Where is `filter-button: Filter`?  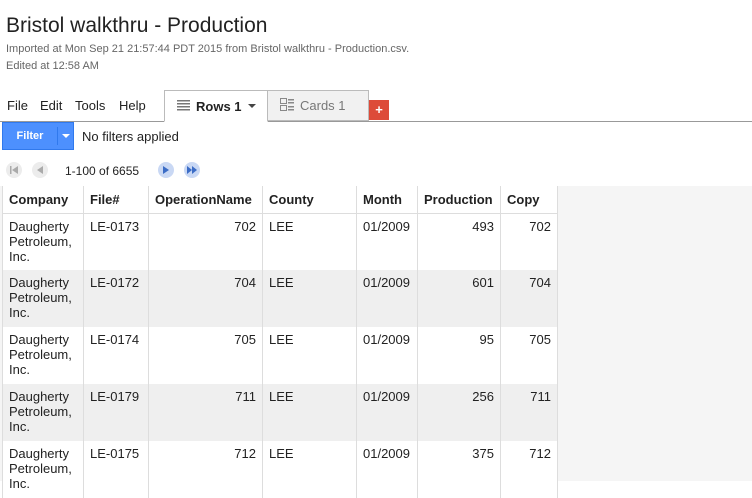 filter-button: Filter is located at coordinates (38, 136).